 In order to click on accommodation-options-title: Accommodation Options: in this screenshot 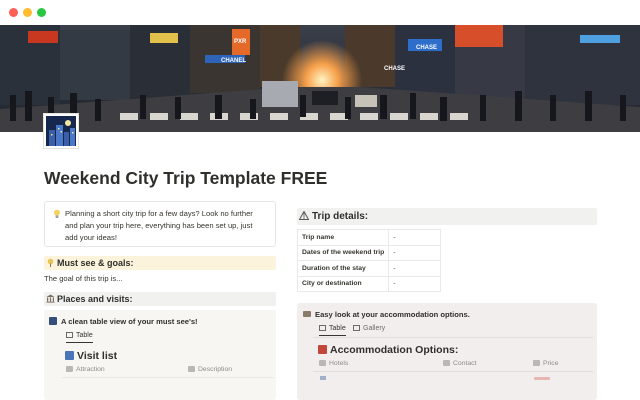, I will do `click(388, 350)`.